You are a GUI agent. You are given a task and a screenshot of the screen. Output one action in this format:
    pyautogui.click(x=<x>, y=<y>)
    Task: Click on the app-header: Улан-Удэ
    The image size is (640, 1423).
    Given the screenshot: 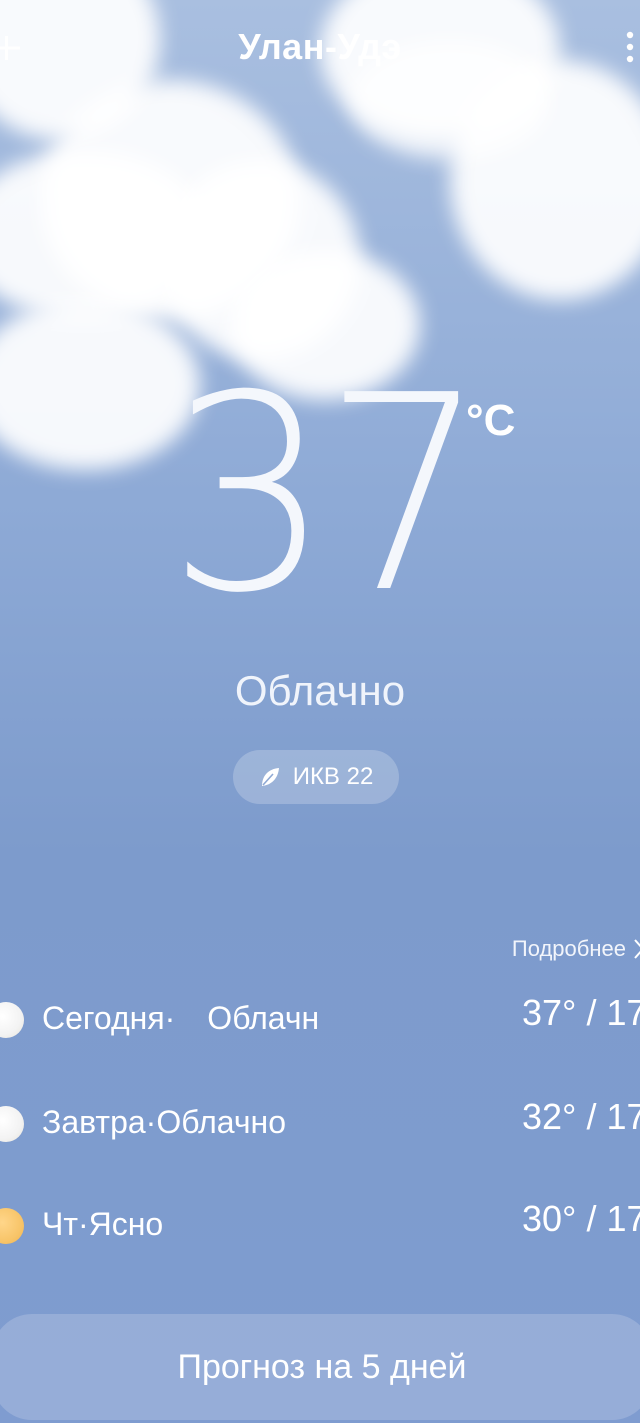 What is the action you would take?
    pyautogui.click(x=320, y=50)
    